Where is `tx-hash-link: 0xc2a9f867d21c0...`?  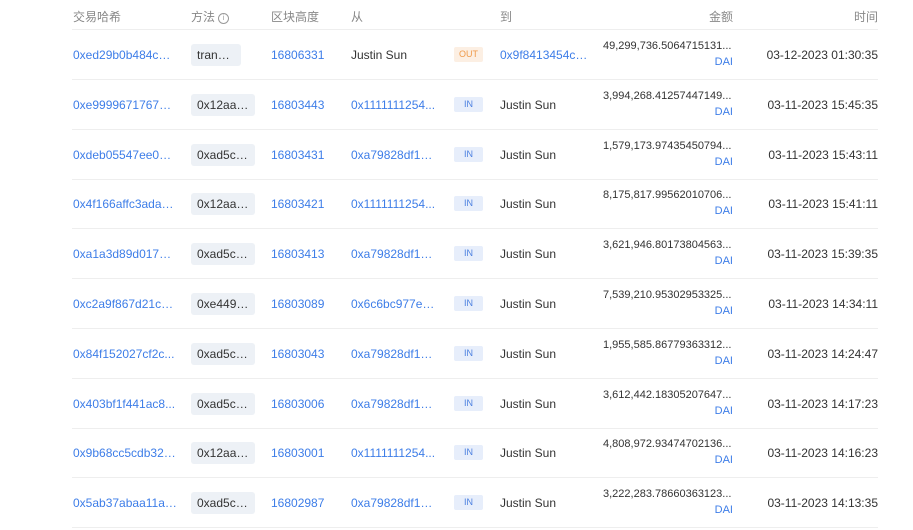
tx-hash-link: 0xc2a9f867d21c0... is located at coordinates (125, 304).